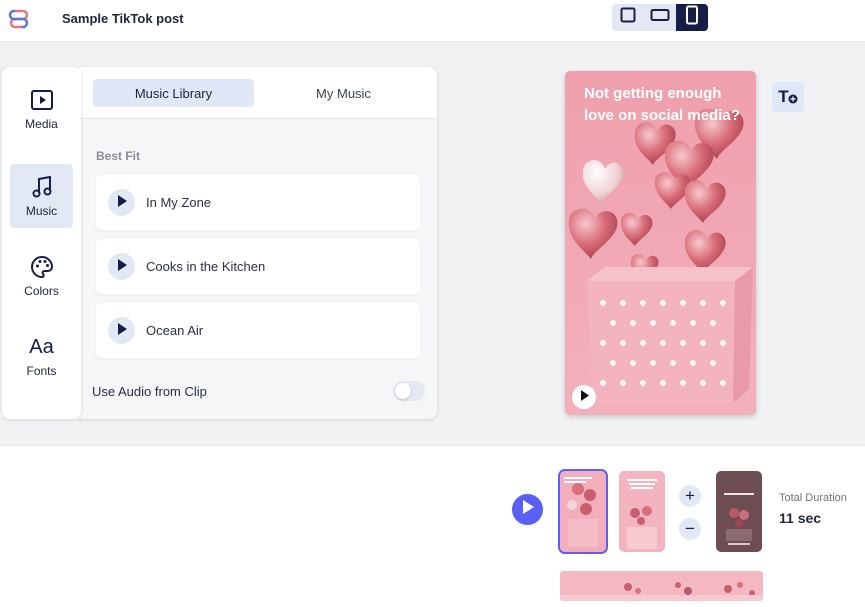  What do you see at coordinates (149, 391) in the screenshot?
I see `use-audio-label: Use Audio from Clip` at bounding box center [149, 391].